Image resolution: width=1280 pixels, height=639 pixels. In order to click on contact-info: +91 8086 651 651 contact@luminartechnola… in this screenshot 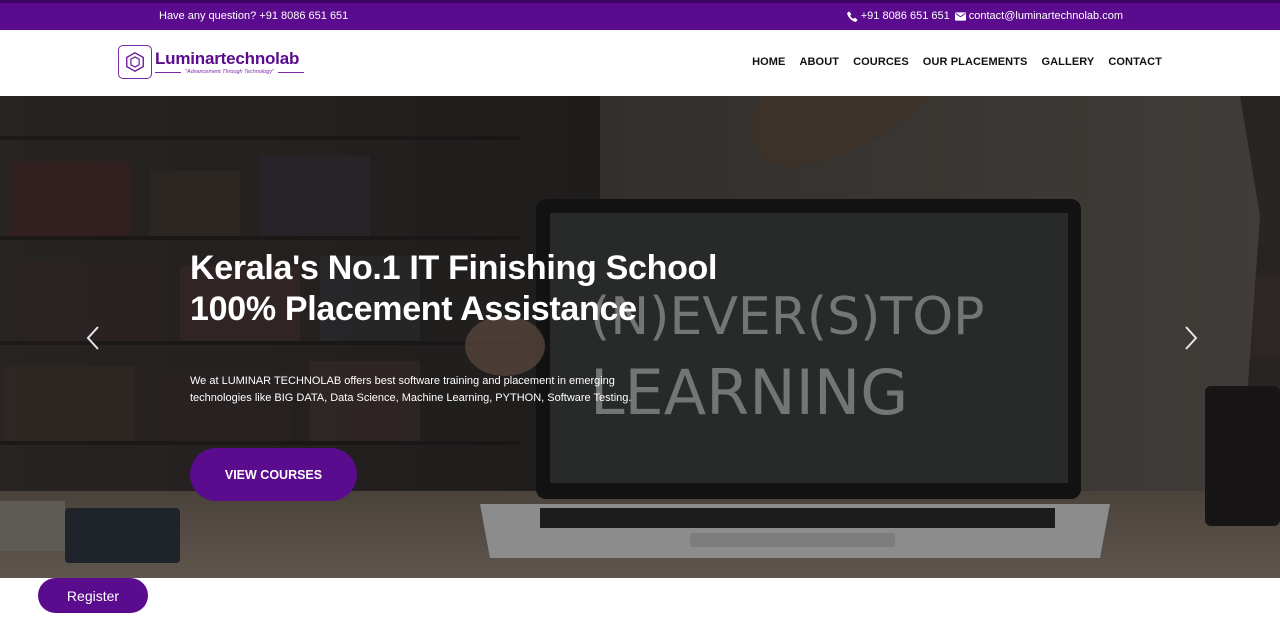, I will do `click(984, 16)`.